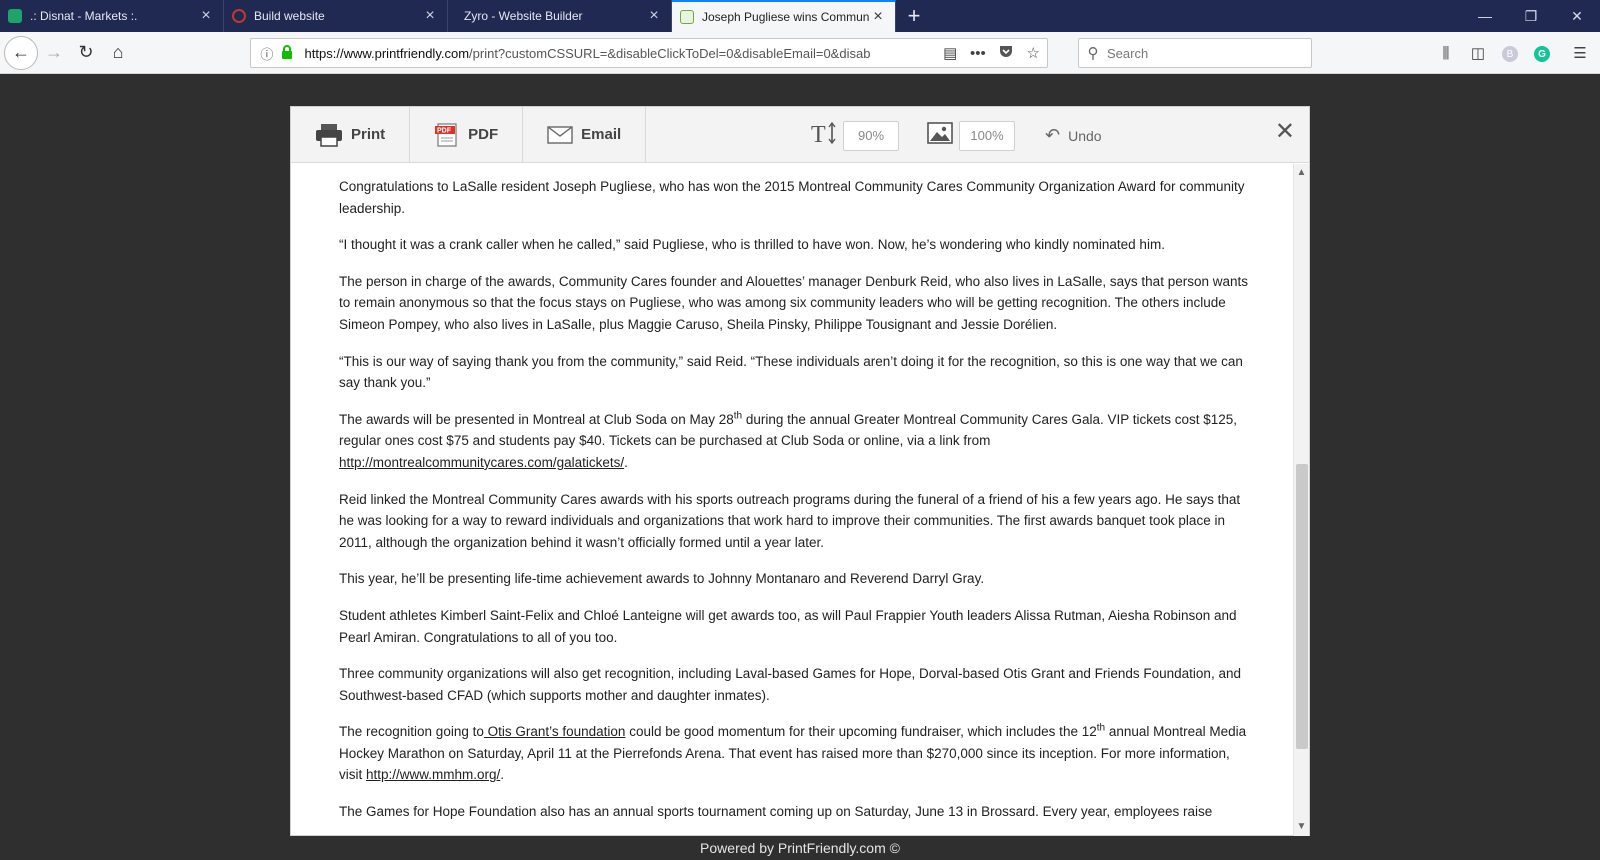 Image resolution: width=1600 pixels, height=860 pixels. What do you see at coordinates (555, 731) in the screenshot?
I see `otis-grant-foundation-link: Otis Grant’s foundation` at bounding box center [555, 731].